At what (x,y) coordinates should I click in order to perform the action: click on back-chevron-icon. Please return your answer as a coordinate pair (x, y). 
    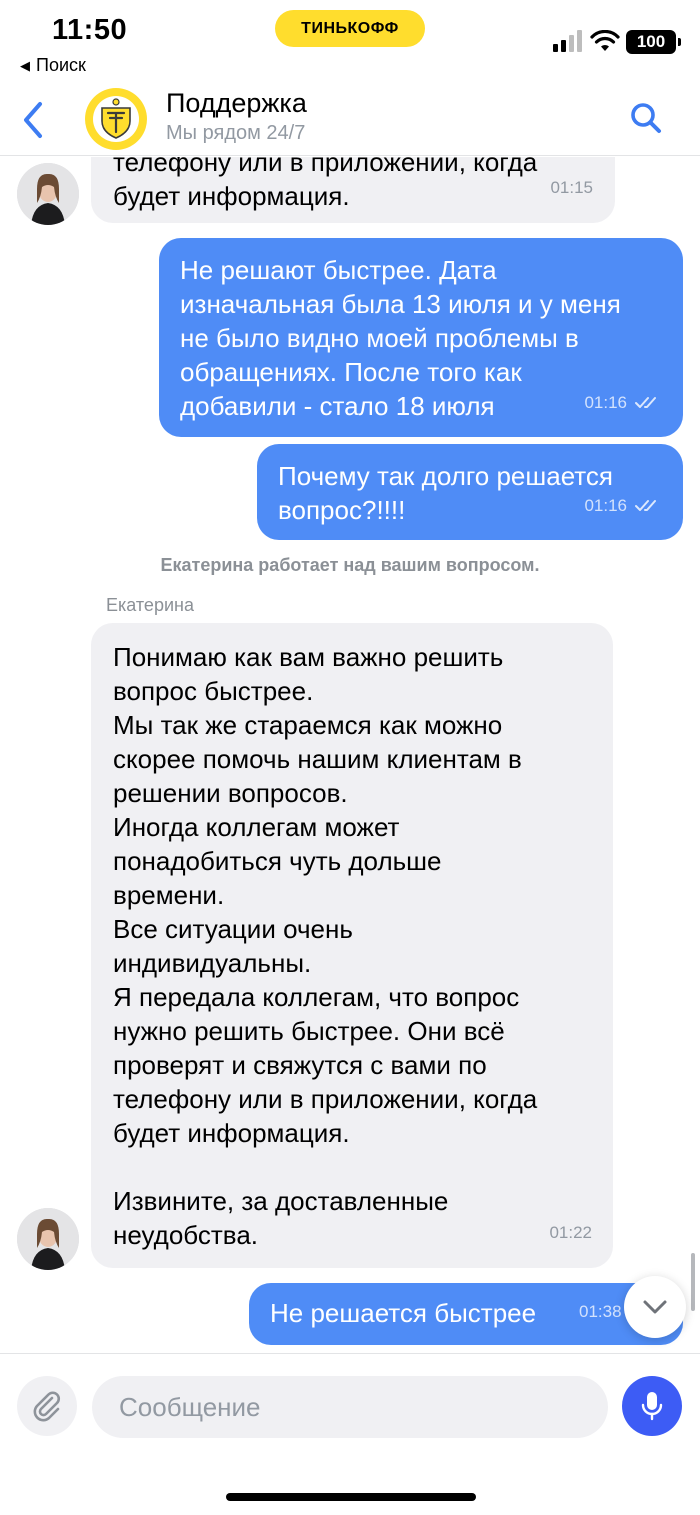
    Looking at the image, I should click on (34, 120).